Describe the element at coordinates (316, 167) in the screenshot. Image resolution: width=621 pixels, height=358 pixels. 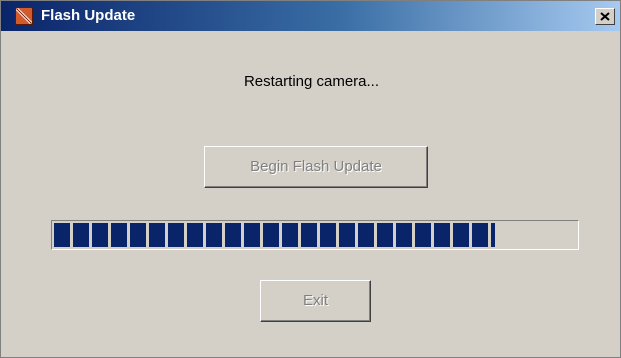
I see `begin-flash-update-button: Begin Flash Update` at that location.